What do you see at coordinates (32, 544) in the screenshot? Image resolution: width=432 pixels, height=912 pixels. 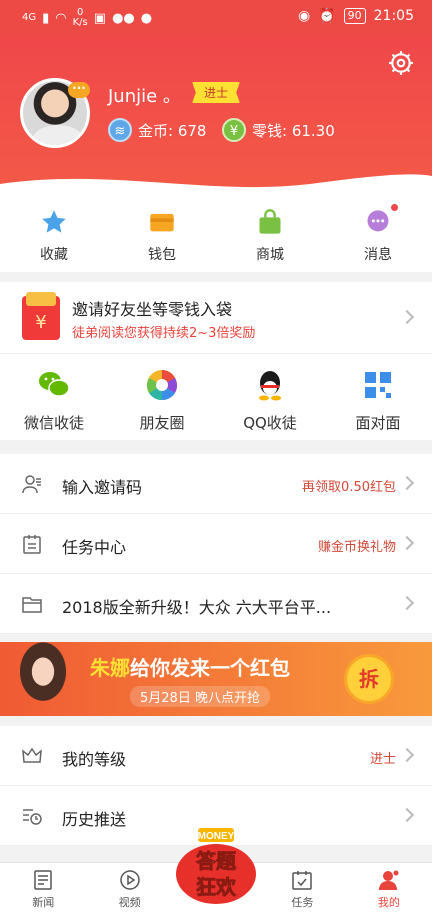 I see `task-clipboard-icon` at bounding box center [32, 544].